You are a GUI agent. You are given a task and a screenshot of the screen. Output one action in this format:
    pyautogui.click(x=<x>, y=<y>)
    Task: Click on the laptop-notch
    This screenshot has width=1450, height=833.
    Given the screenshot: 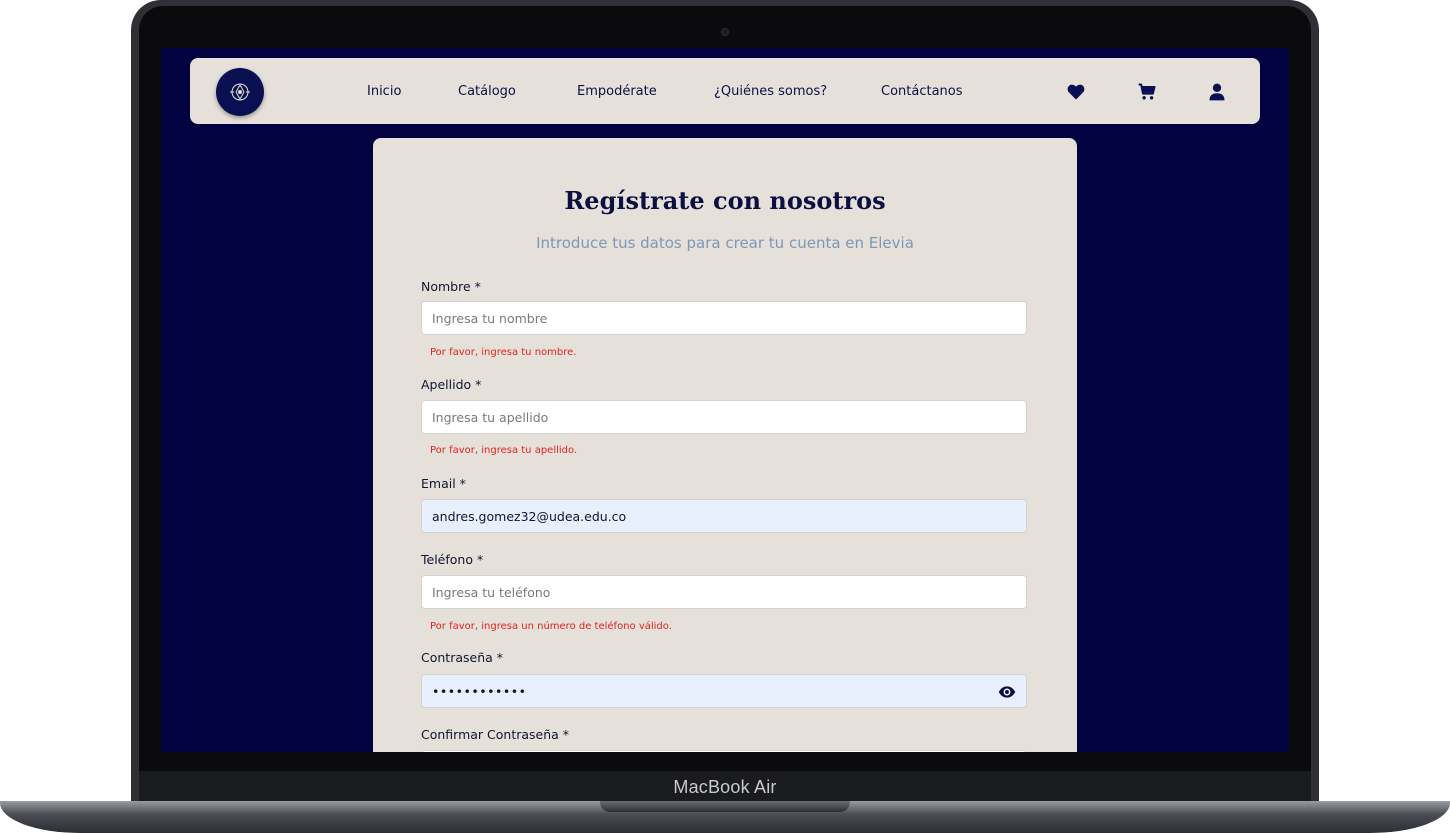 What is the action you would take?
    pyautogui.click(x=725, y=806)
    